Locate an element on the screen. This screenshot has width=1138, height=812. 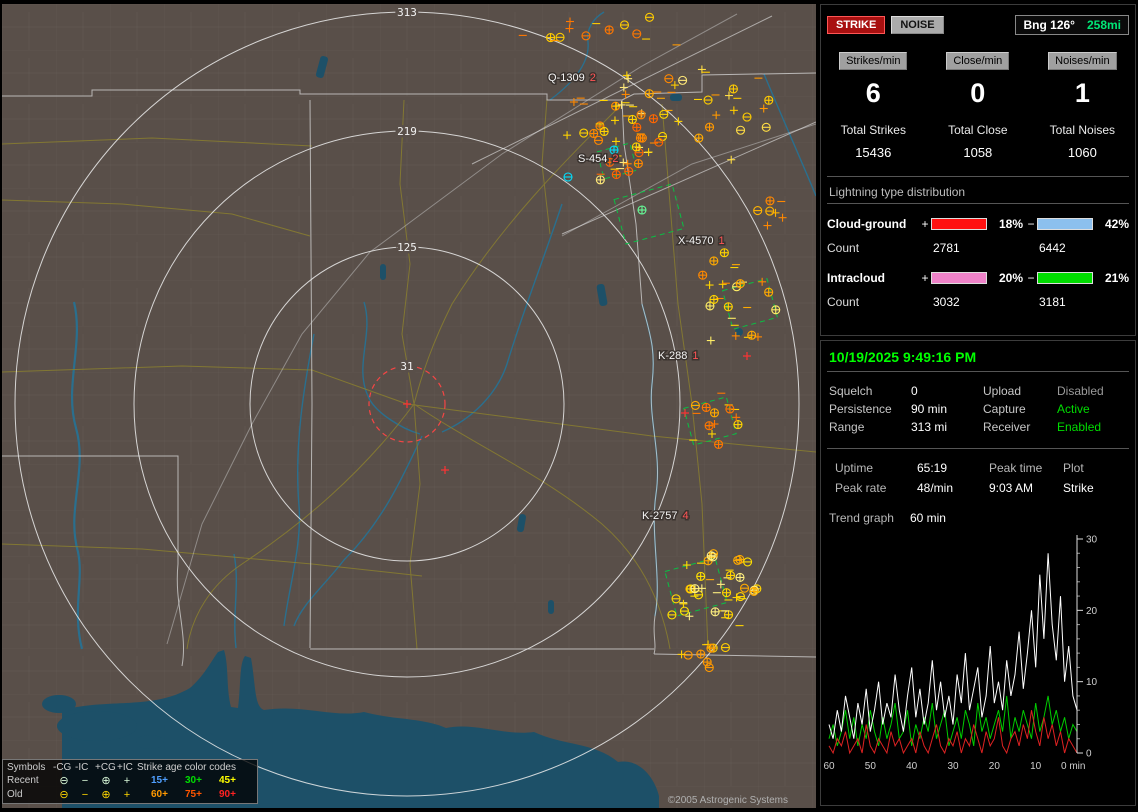
trend-x-tick-label: 50 is located at coordinates (871, 766).